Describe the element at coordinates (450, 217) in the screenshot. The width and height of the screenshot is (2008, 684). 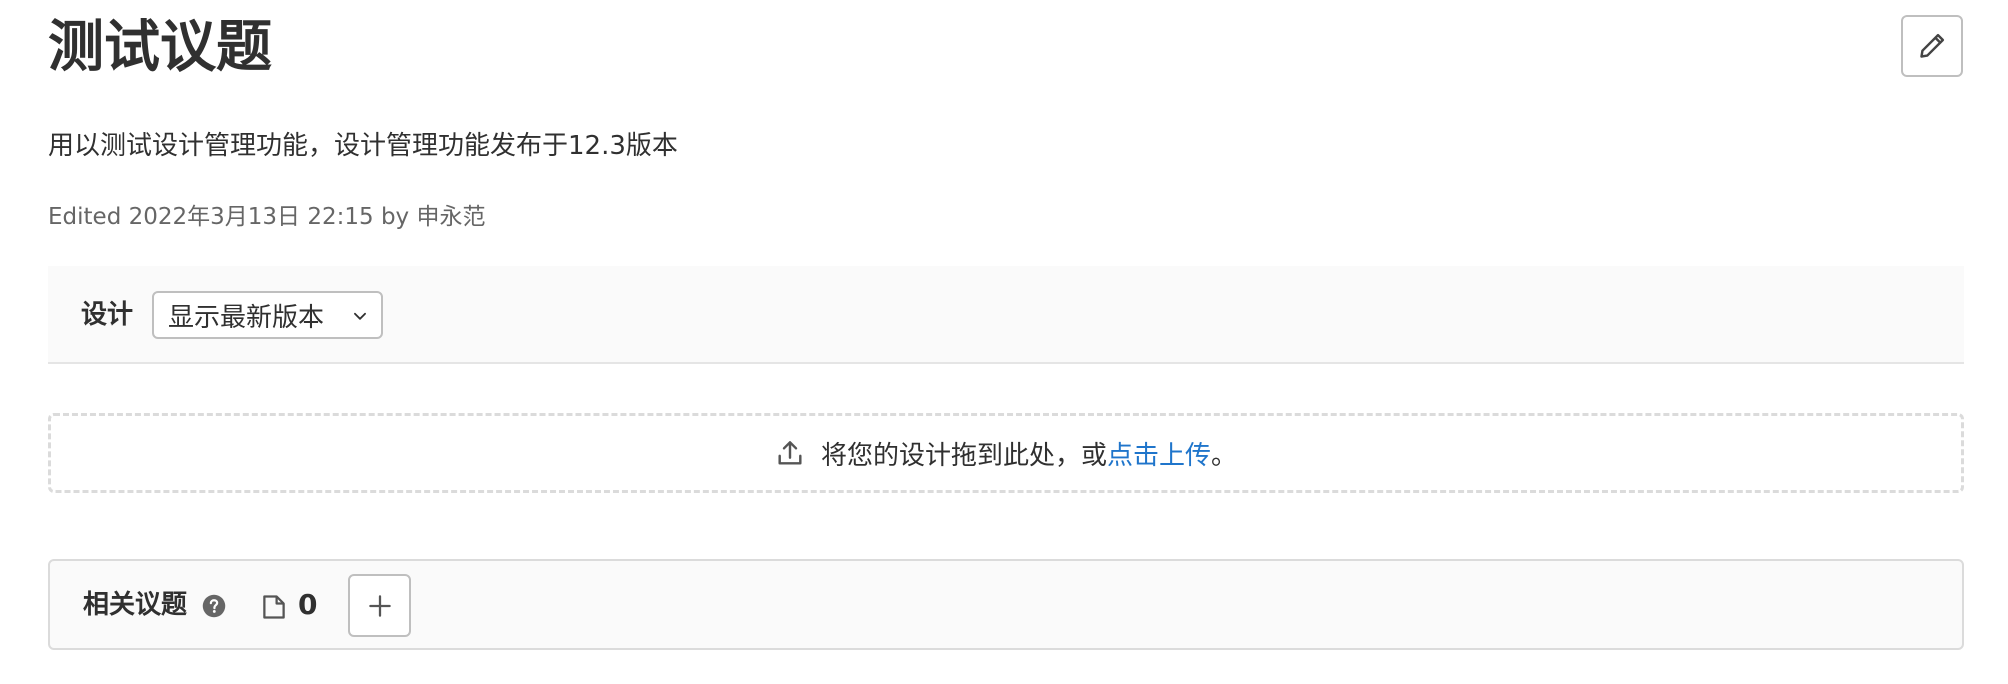
I see `edited-author-link: 申永范` at that location.